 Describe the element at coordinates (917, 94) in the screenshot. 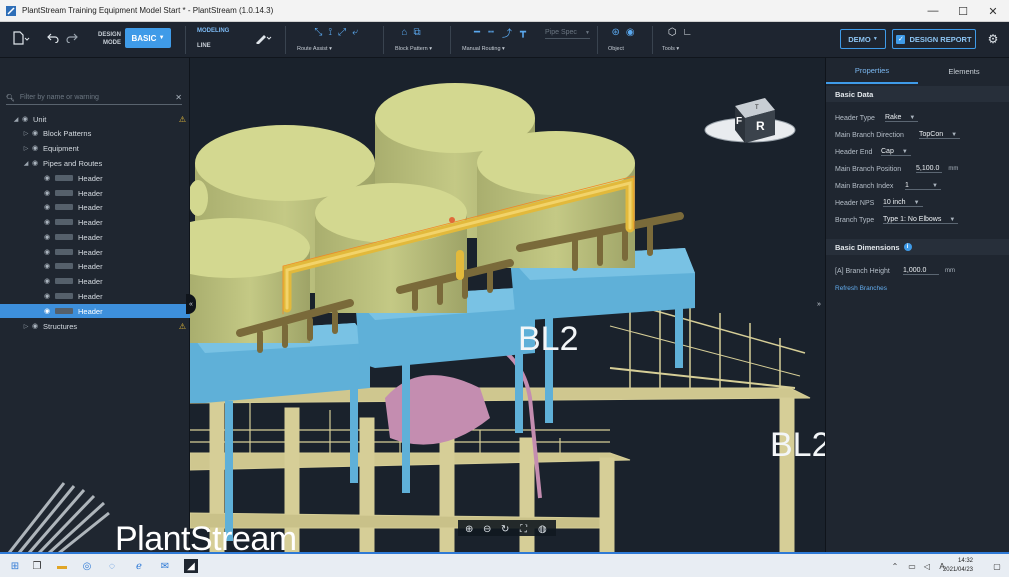

I see `basic-data-section-header: Basic Data` at that location.